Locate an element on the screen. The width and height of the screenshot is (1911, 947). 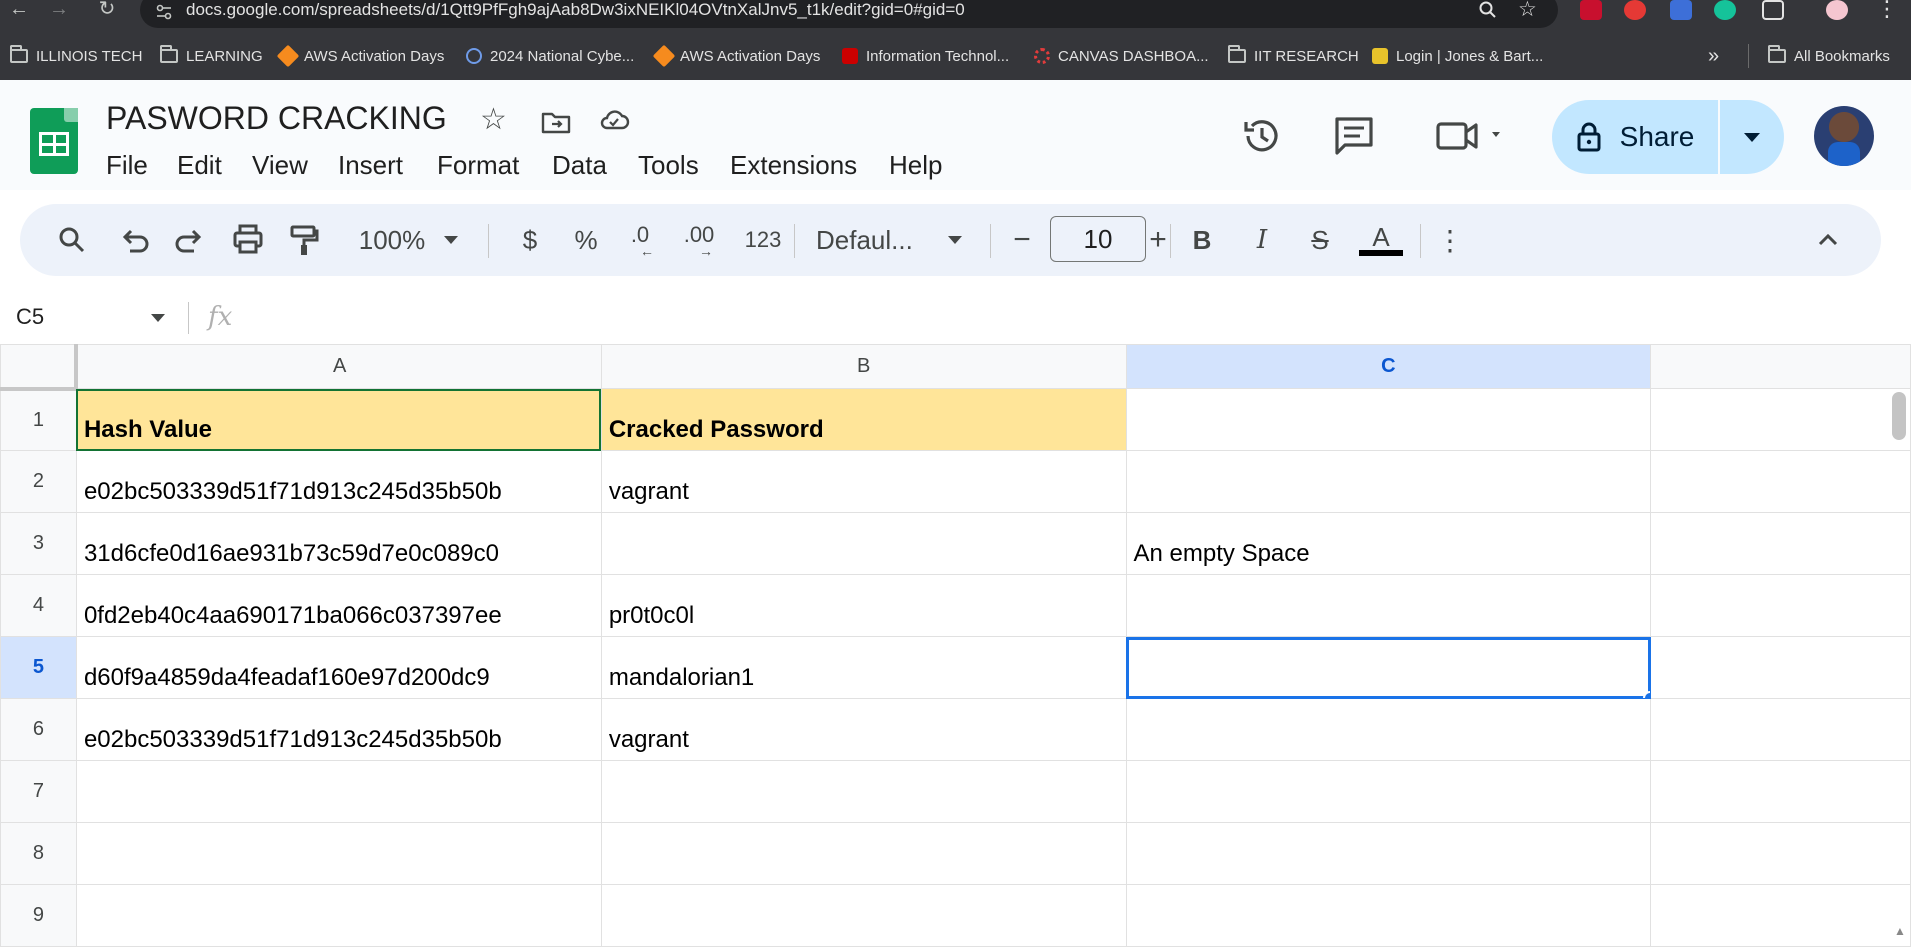
cell-d1 is located at coordinates (1780, 419).